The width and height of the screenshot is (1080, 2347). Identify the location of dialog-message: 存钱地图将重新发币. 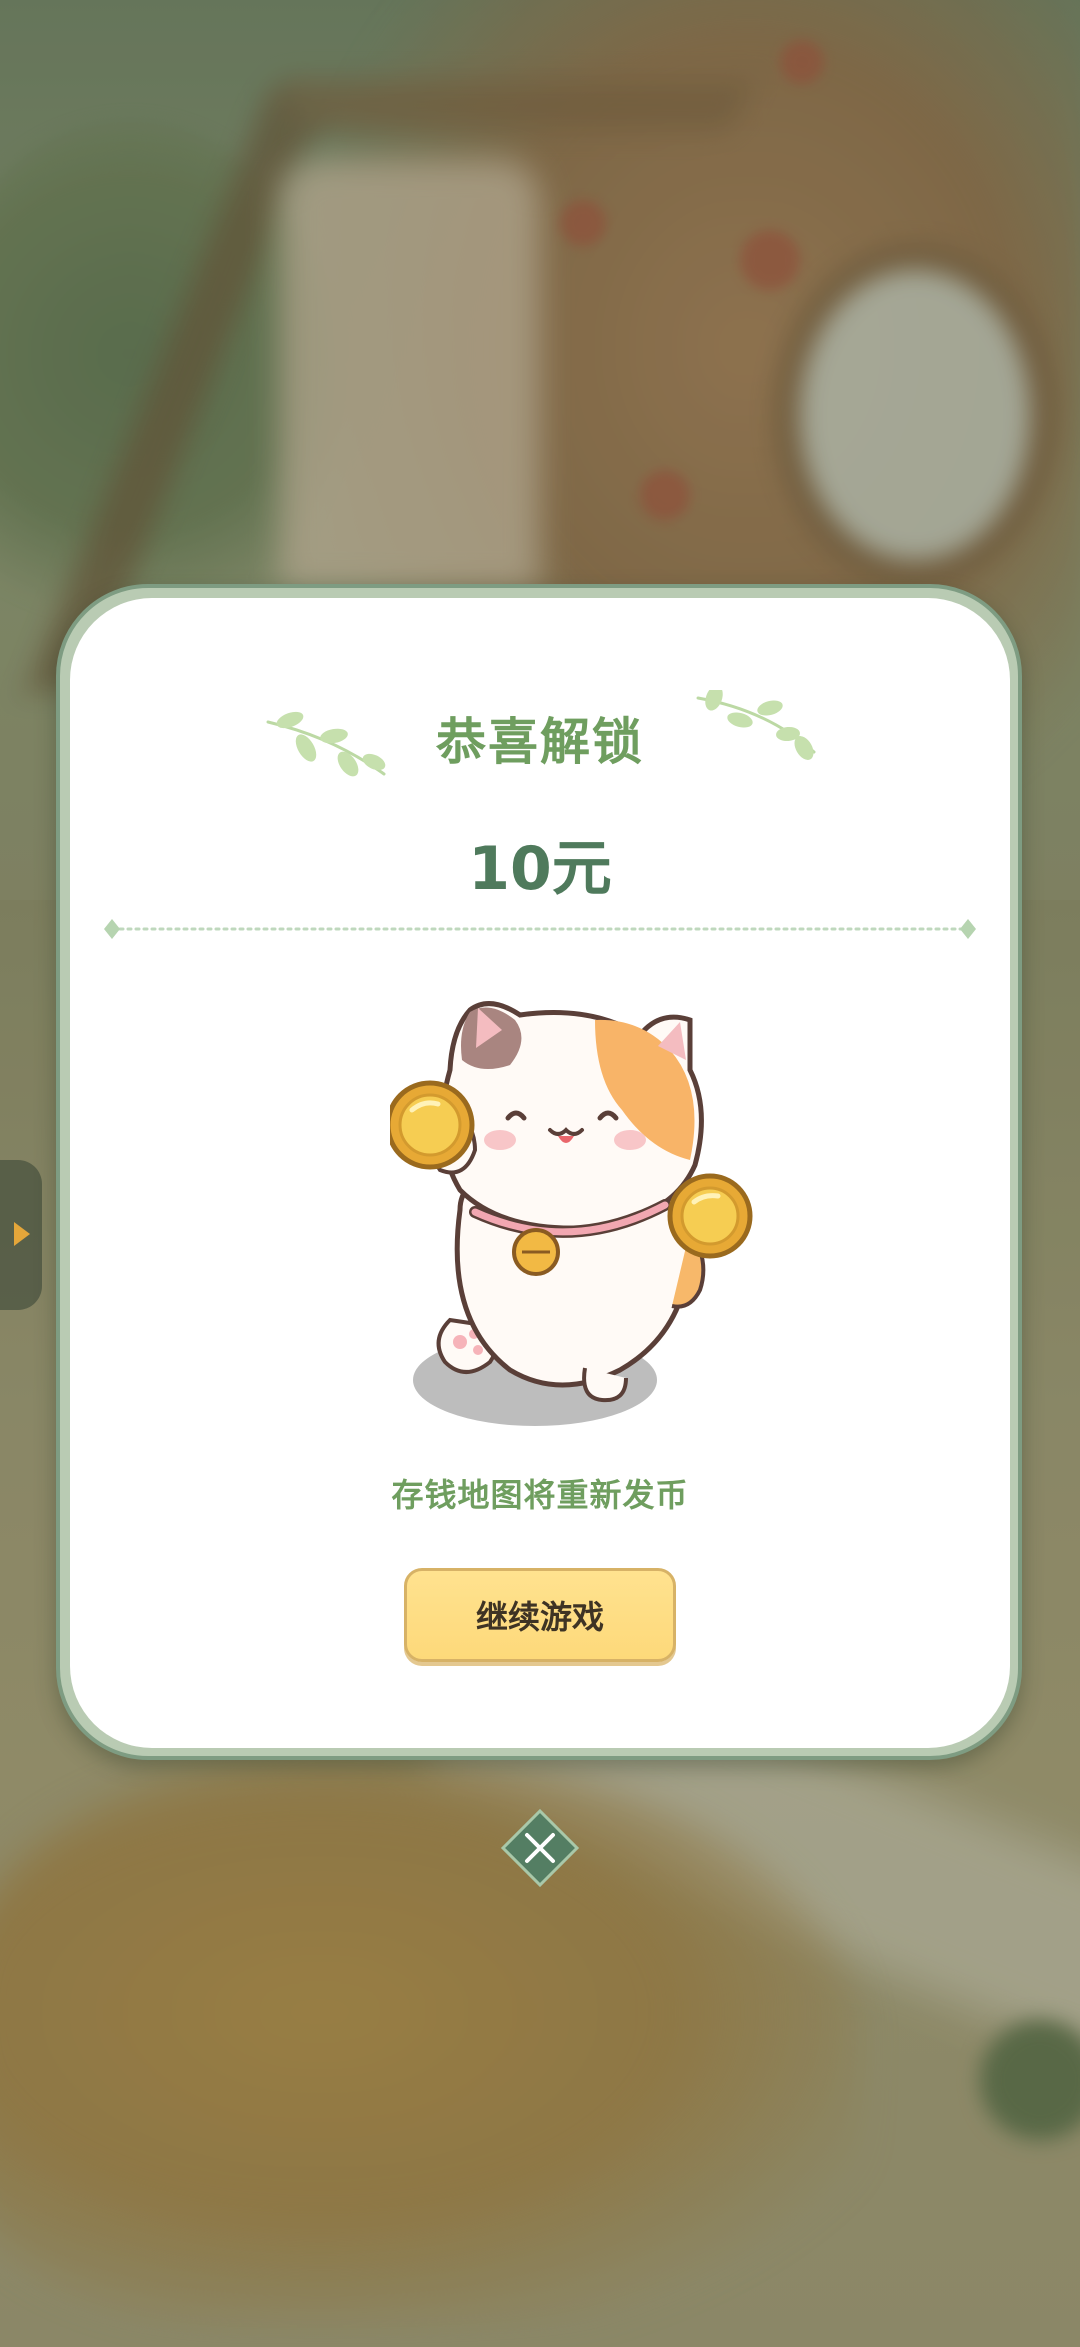
(540, 1495).